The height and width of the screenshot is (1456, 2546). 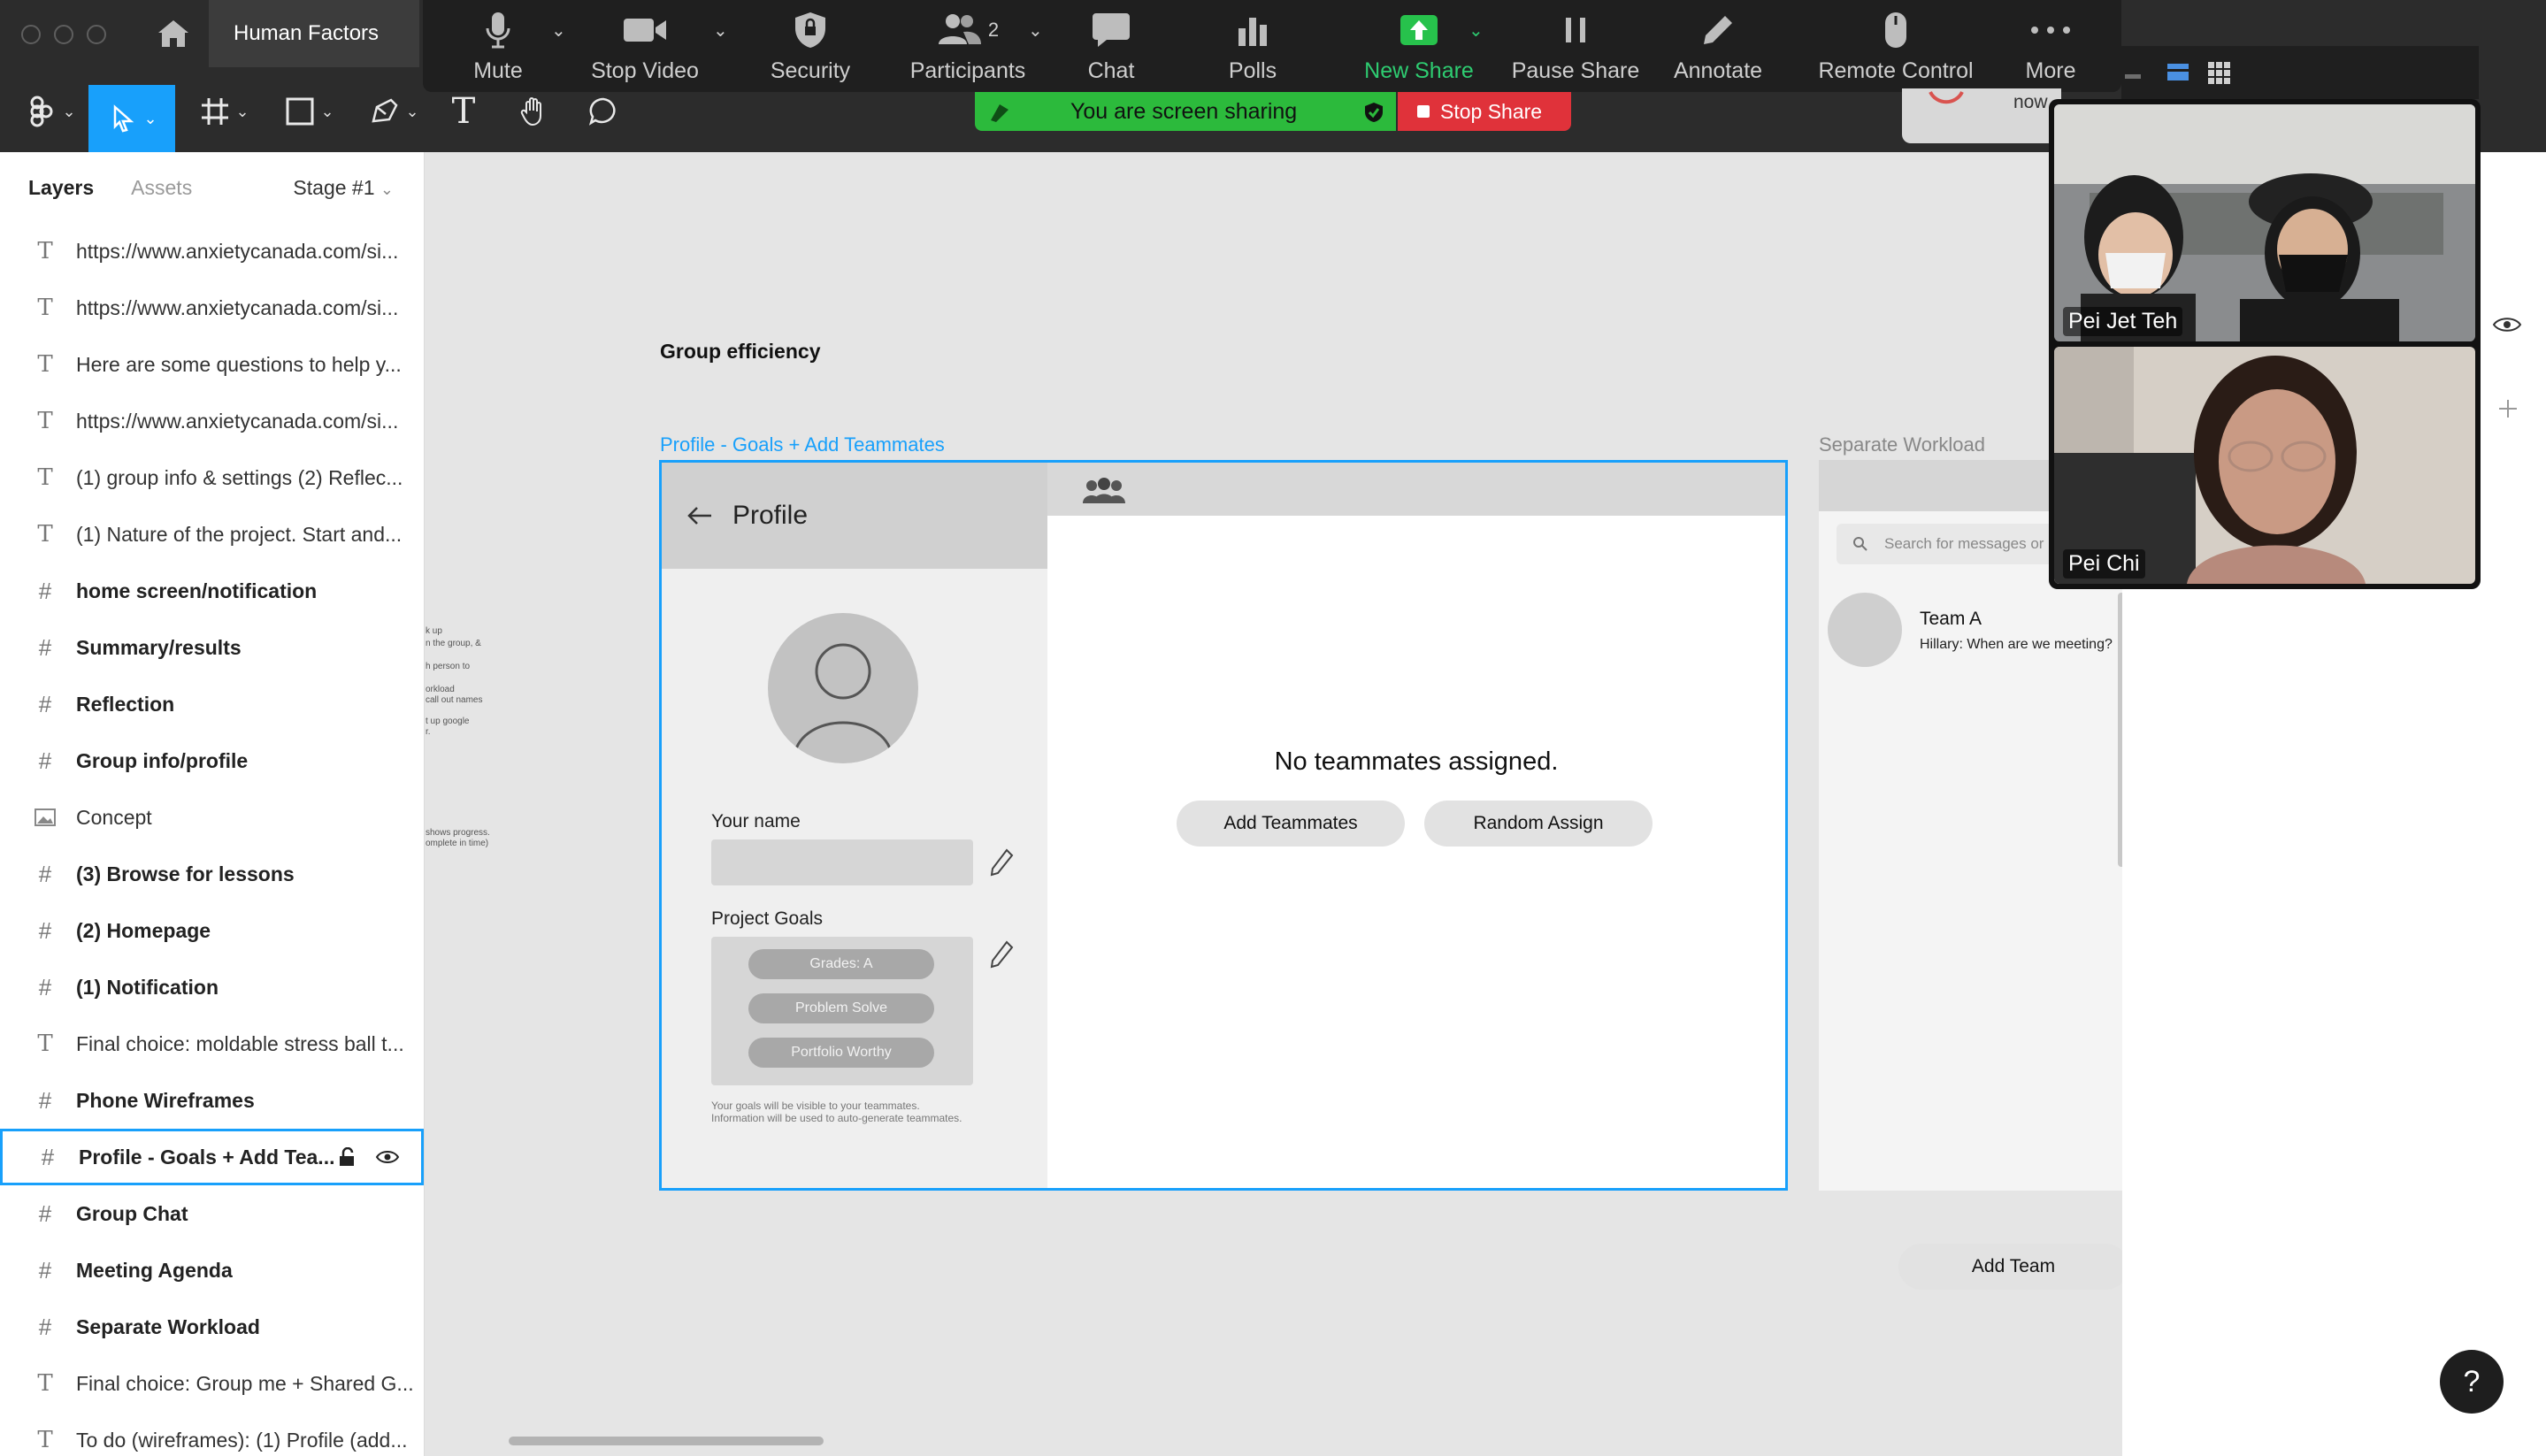 What do you see at coordinates (1111, 47) in the screenshot?
I see `chat-button: Chat` at bounding box center [1111, 47].